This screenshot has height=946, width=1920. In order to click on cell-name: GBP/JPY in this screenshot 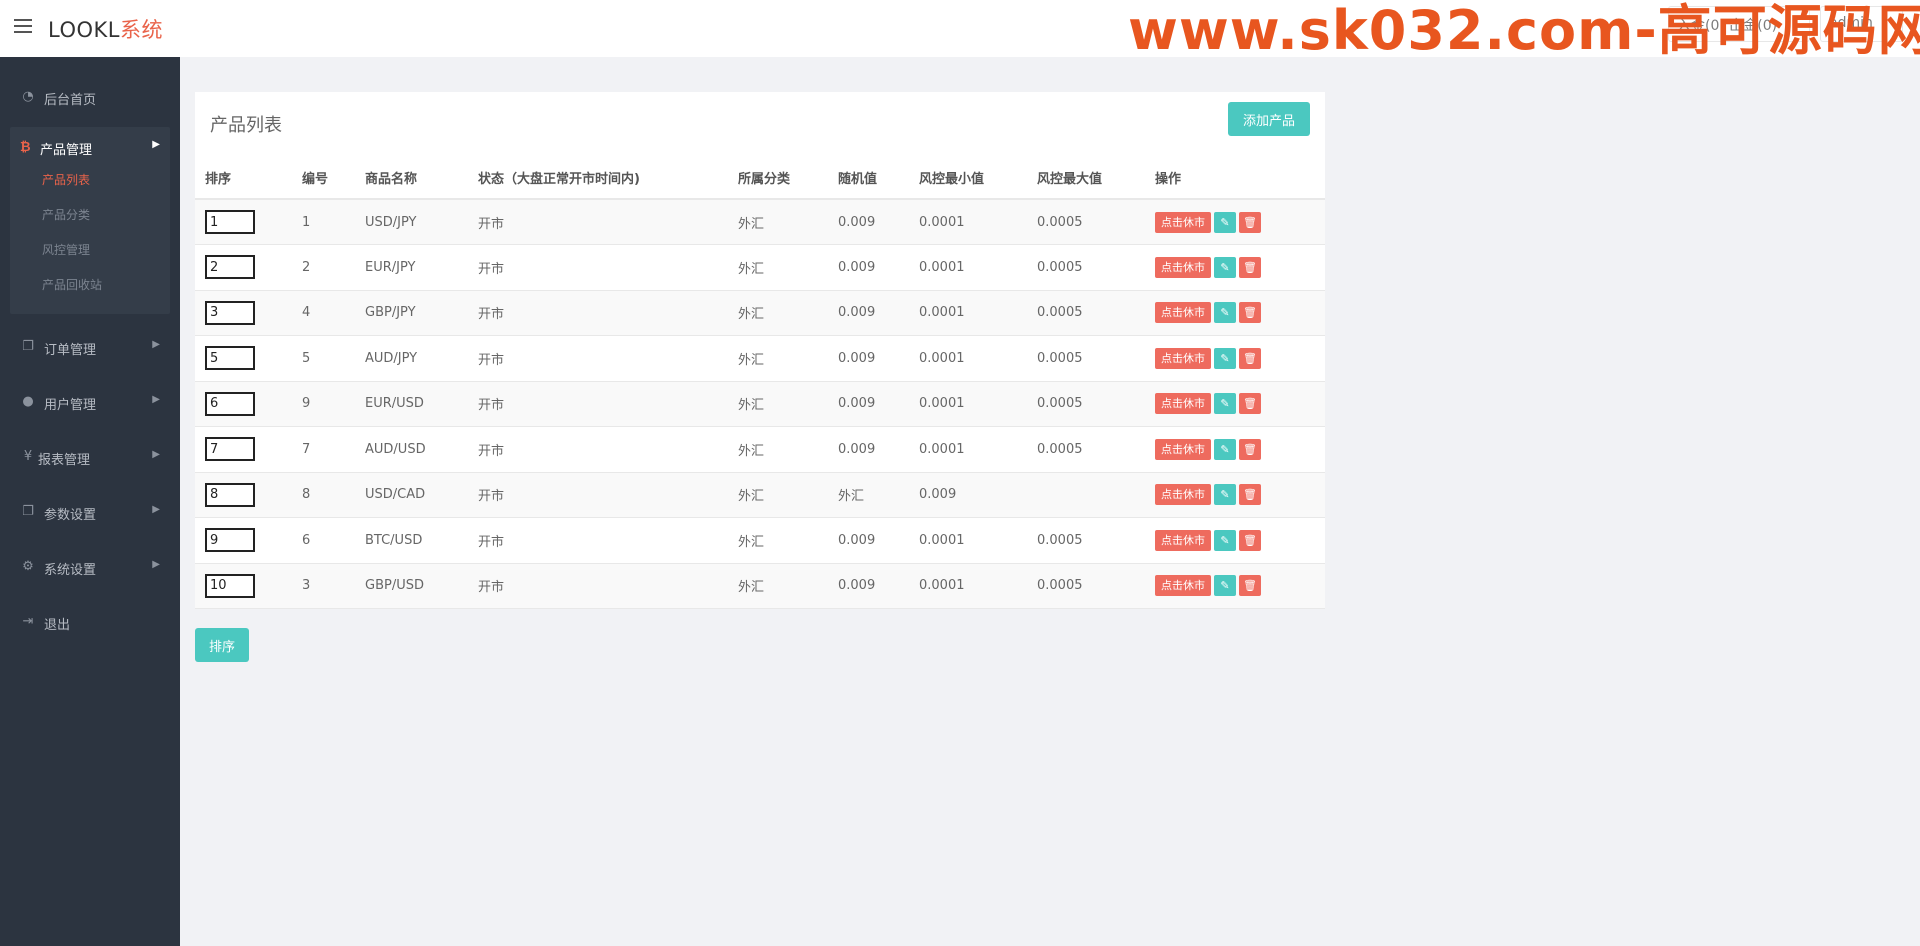, I will do `click(411, 313)`.